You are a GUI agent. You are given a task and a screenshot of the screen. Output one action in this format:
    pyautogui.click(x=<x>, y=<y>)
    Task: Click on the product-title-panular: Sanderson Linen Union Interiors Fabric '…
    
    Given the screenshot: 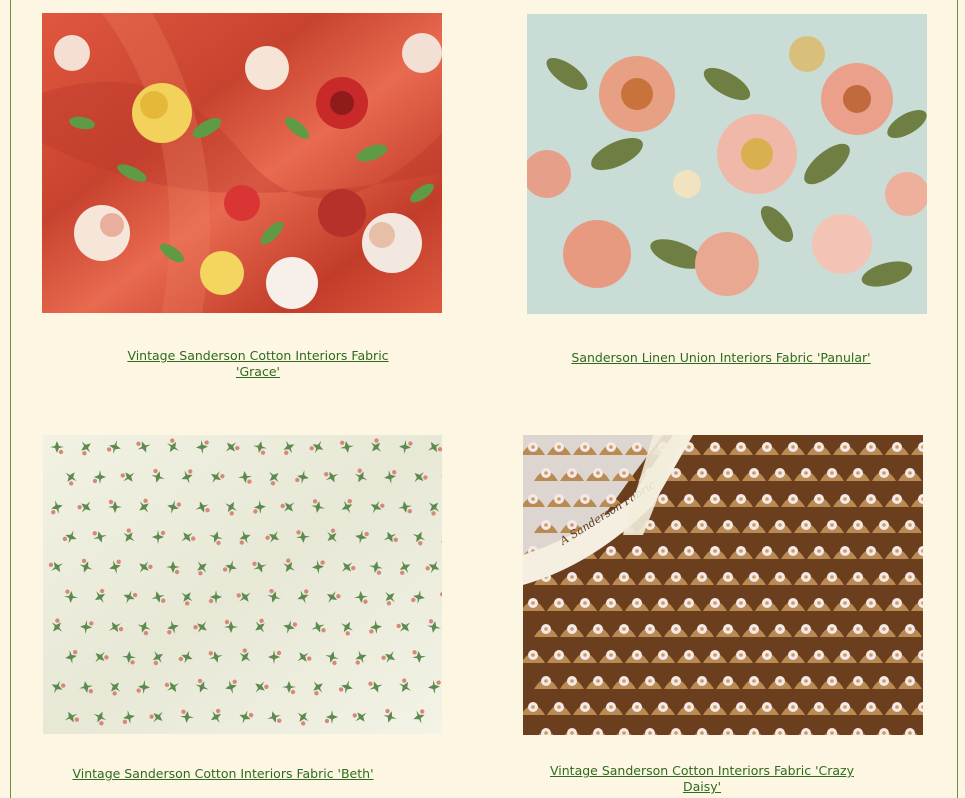 What is the action you would take?
    pyautogui.click(x=720, y=357)
    